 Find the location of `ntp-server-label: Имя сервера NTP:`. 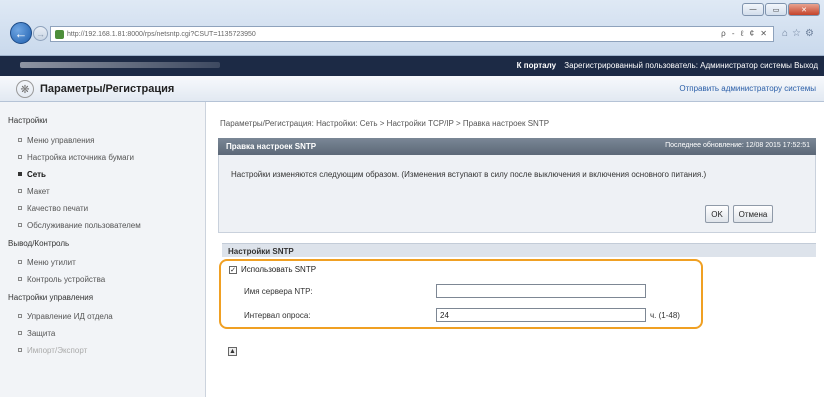

ntp-server-label: Имя сервера NTP: is located at coordinates (278, 291).